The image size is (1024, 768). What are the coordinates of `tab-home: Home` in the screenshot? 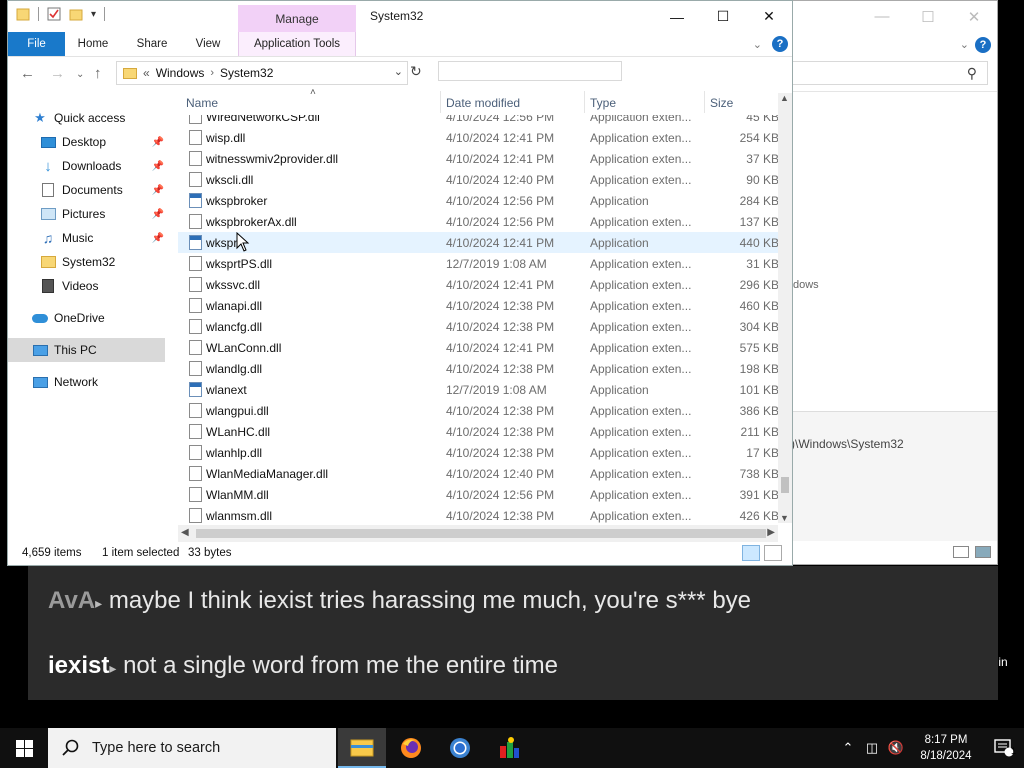 It's located at (93, 44).